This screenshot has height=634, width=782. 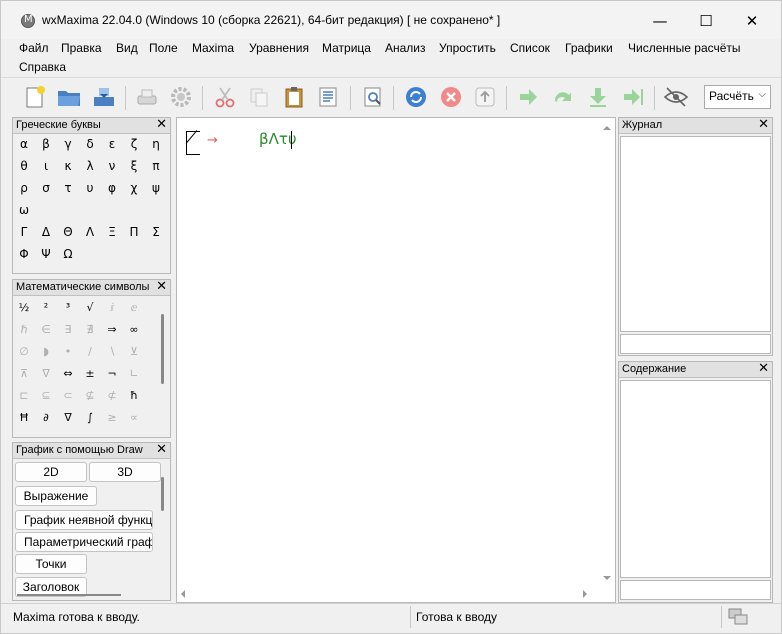 What do you see at coordinates (24, 214) in the screenshot?
I see `greek-letter-button: ω` at bounding box center [24, 214].